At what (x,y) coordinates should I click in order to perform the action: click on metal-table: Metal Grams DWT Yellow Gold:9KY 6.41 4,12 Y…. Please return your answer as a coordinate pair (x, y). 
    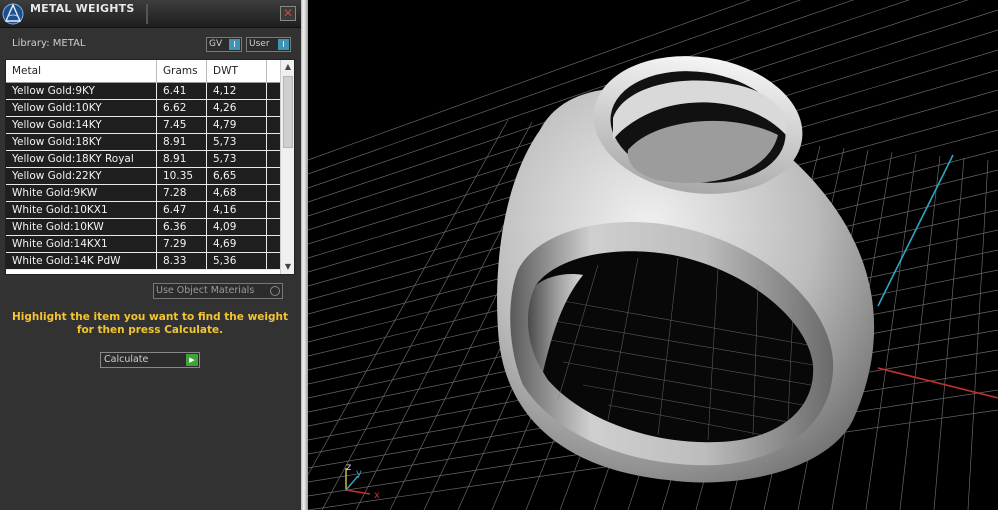
    Looking at the image, I should click on (150, 167).